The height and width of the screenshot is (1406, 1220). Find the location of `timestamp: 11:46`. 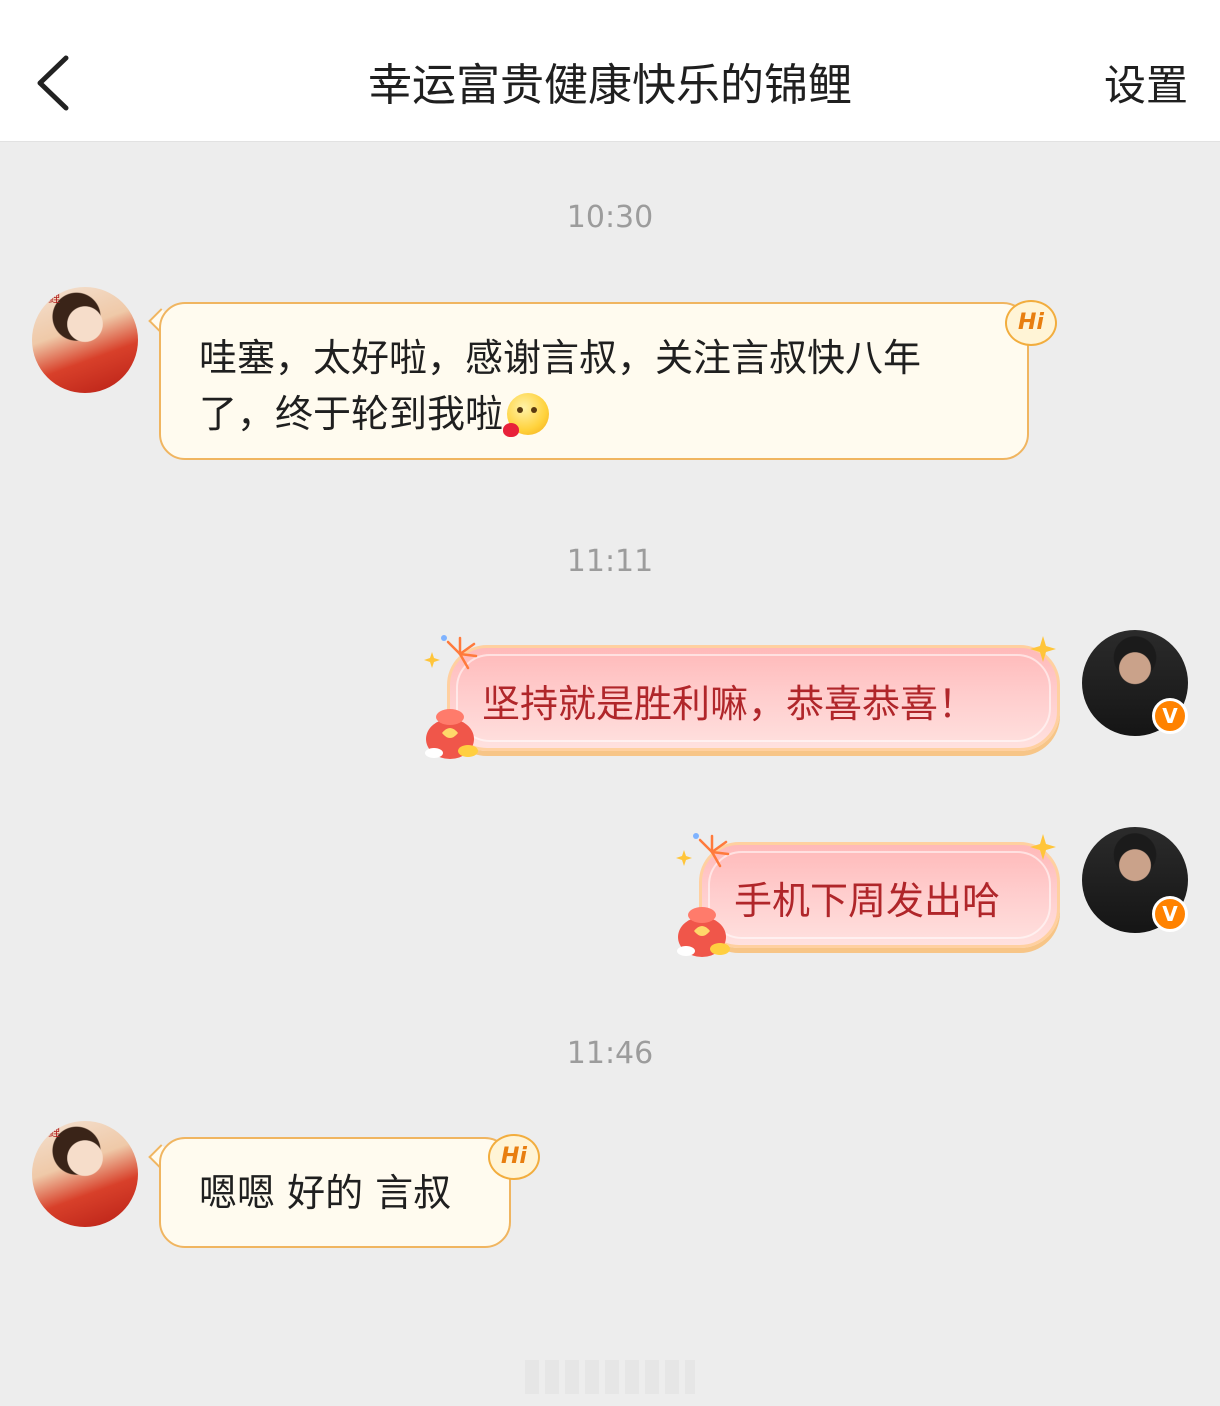

timestamp: 11:46 is located at coordinates (610, 1053).